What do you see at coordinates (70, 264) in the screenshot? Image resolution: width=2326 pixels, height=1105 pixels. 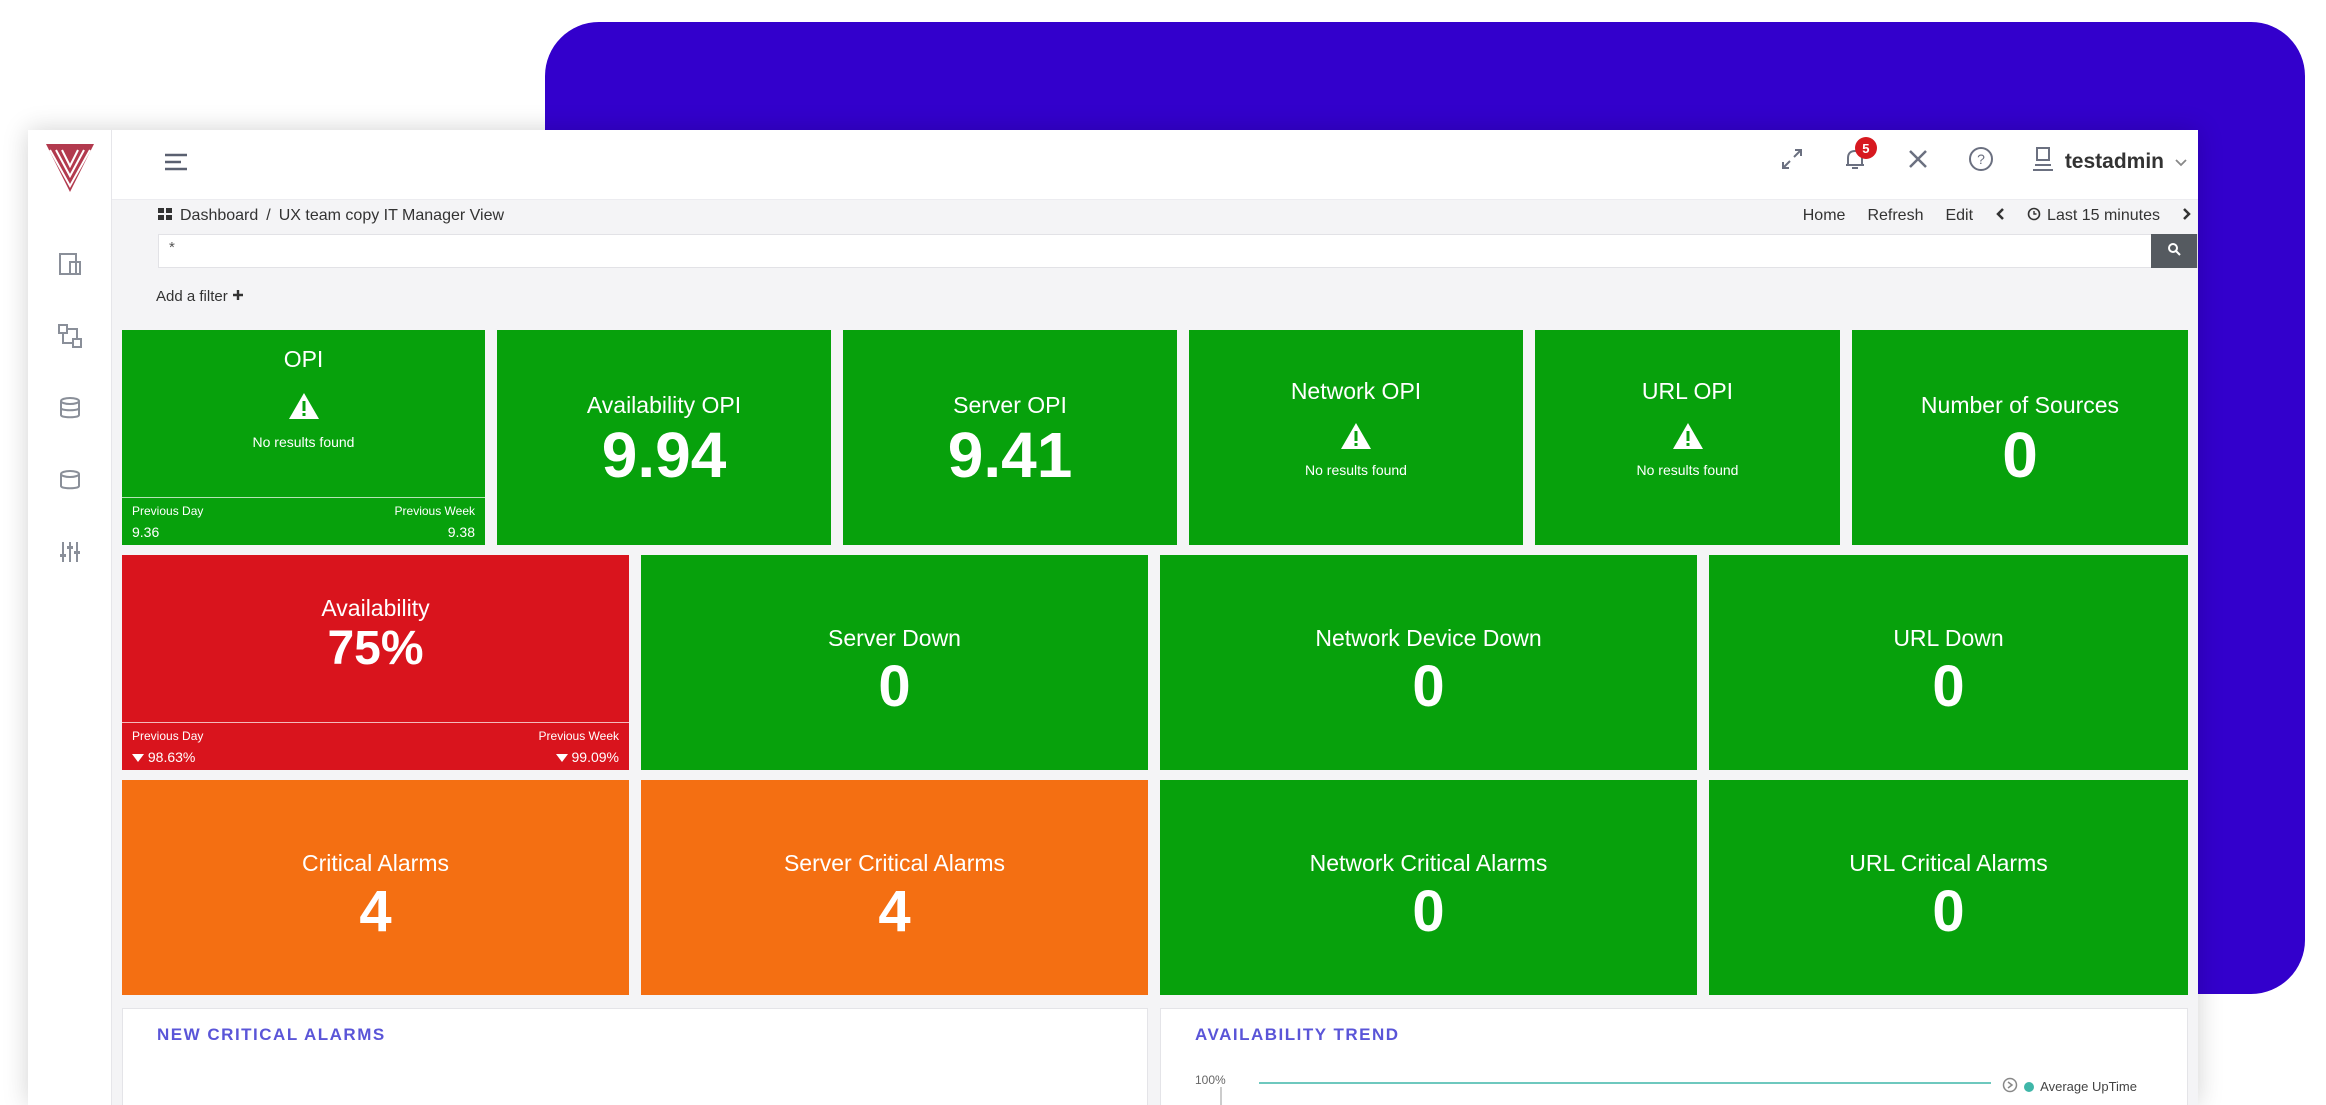 I see `reports-icon` at bounding box center [70, 264].